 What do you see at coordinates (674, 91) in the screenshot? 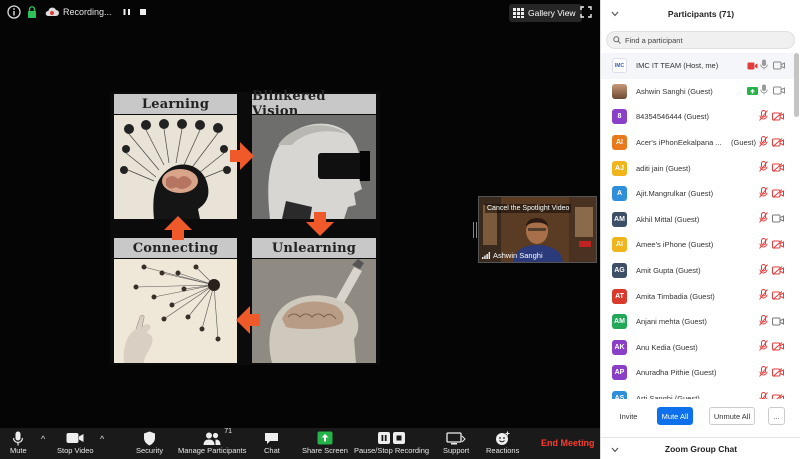
I see `participant-name: Ashwin Sanghi (Guest)` at bounding box center [674, 91].